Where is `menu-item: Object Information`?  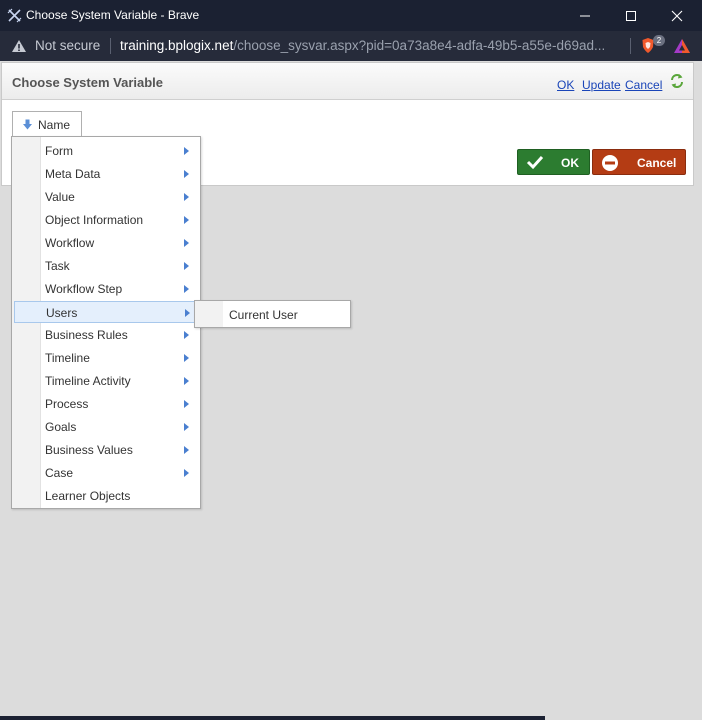 menu-item: Object Information is located at coordinates (106, 220).